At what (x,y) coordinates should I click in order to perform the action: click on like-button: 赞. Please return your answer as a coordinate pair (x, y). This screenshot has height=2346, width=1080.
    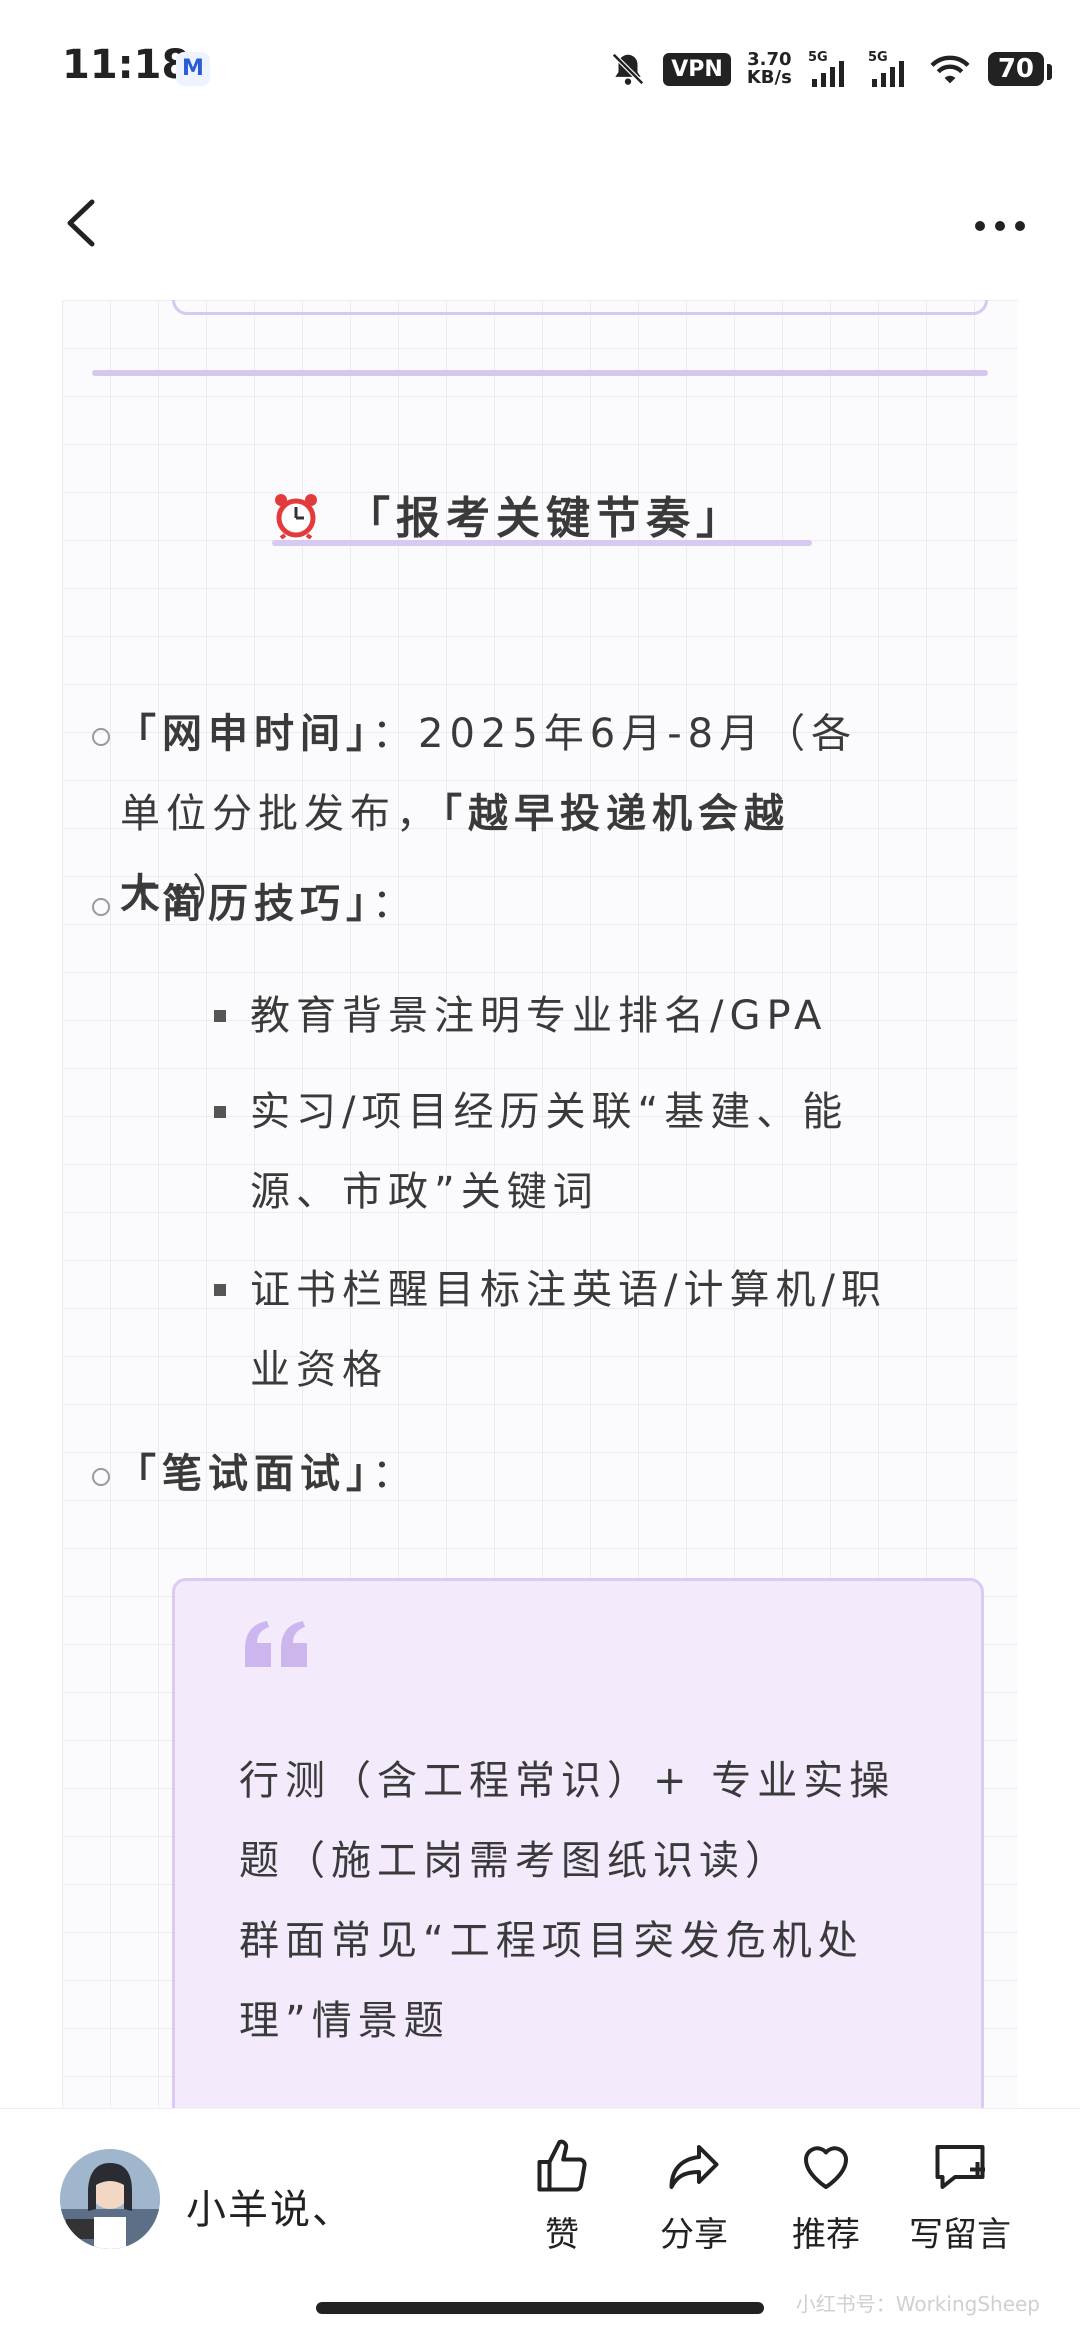
    Looking at the image, I should click on (562, 2196).